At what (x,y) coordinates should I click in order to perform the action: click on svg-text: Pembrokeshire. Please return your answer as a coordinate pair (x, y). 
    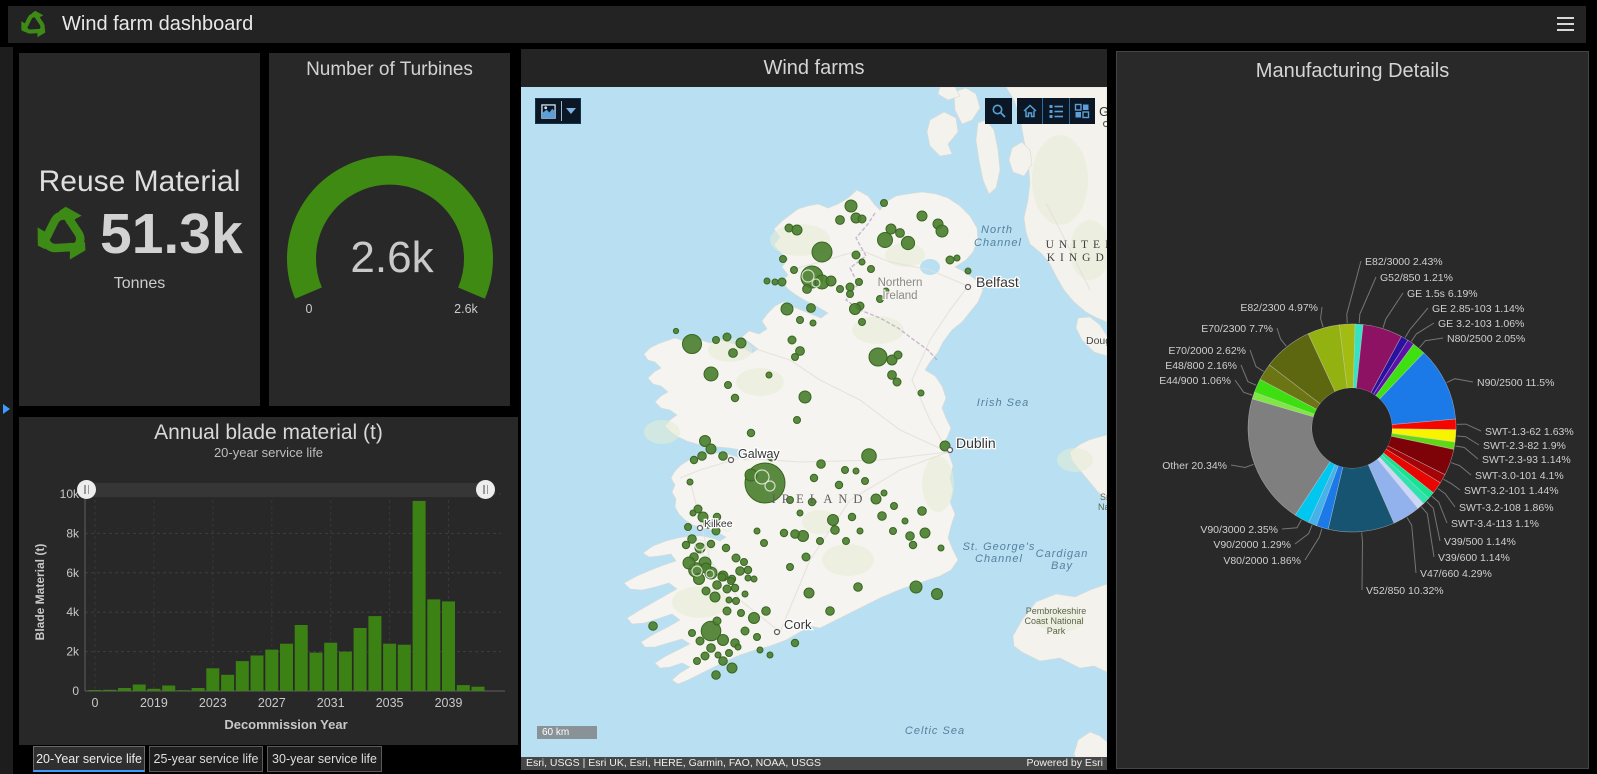
    Looking at the image, I should click on (1056, 611).